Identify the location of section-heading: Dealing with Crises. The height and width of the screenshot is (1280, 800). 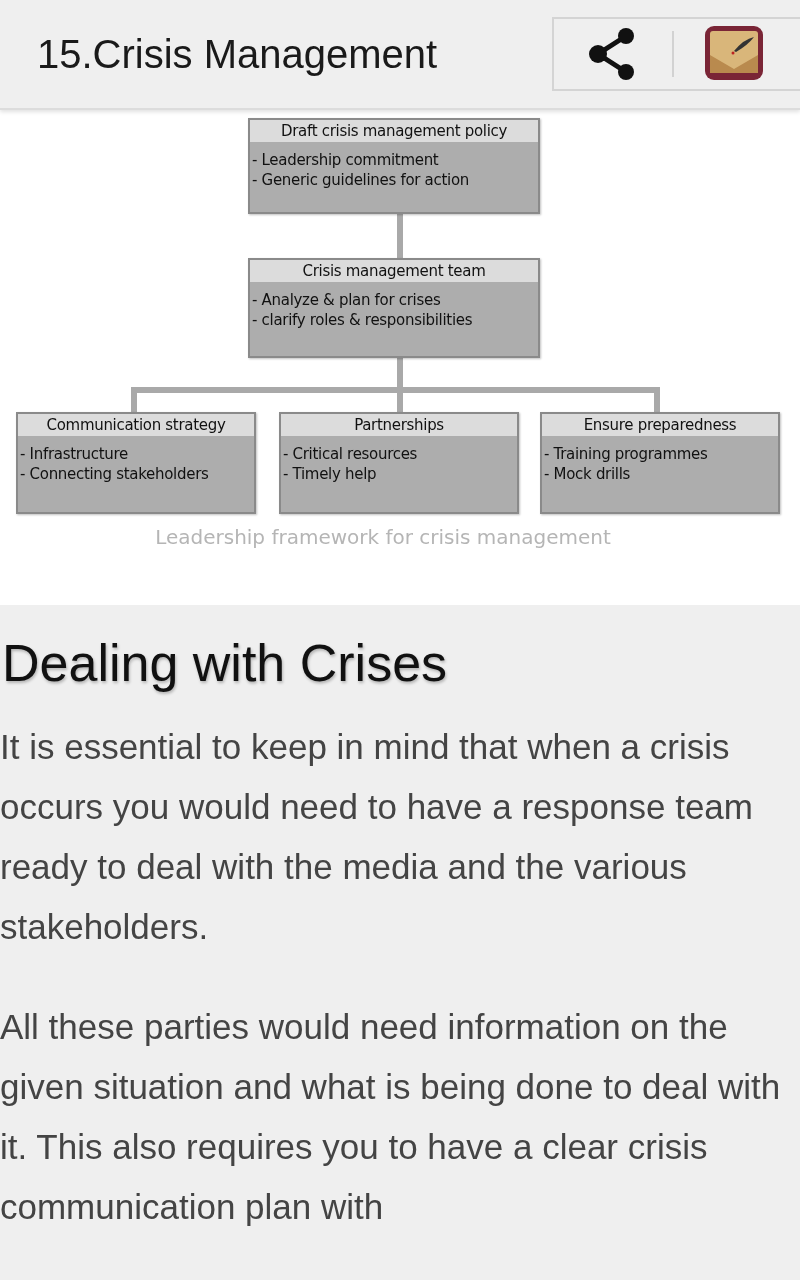
(225, 663).